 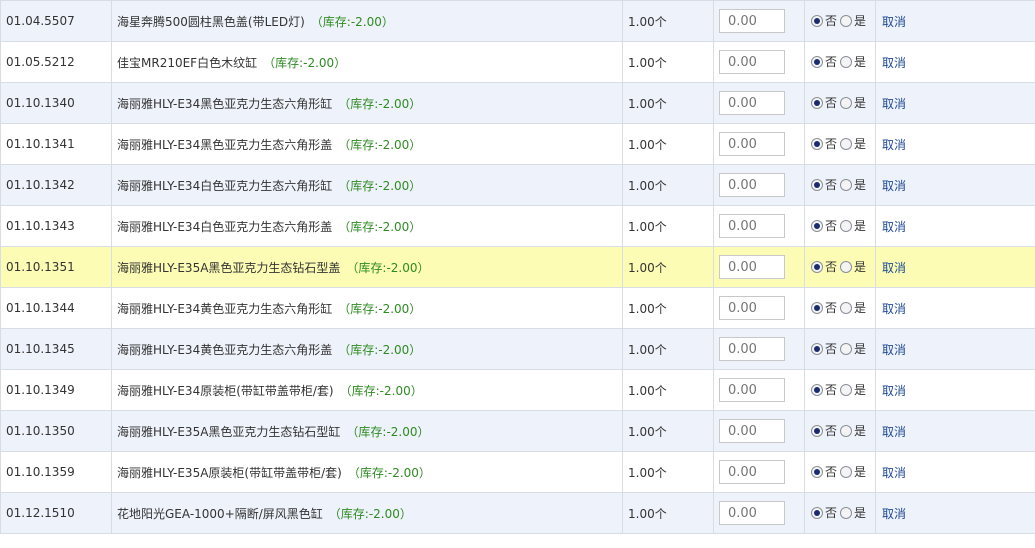 I want to click on item-code: 01.10.1341, so click(x=56, y=144).